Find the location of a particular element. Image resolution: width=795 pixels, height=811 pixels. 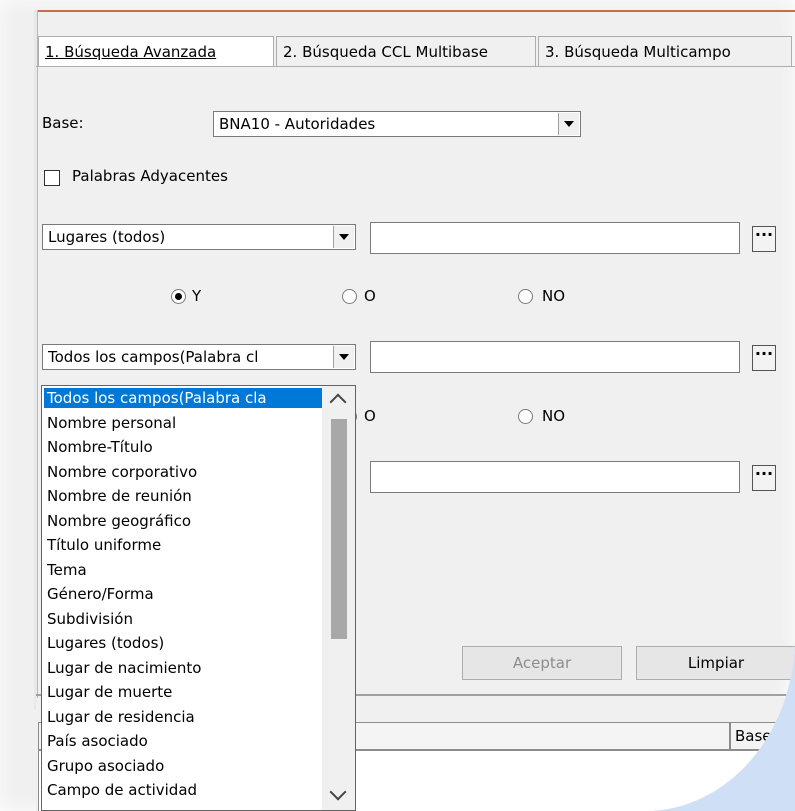

dropdown-item: Lugar de residencia is located at coordinates (183, 717).